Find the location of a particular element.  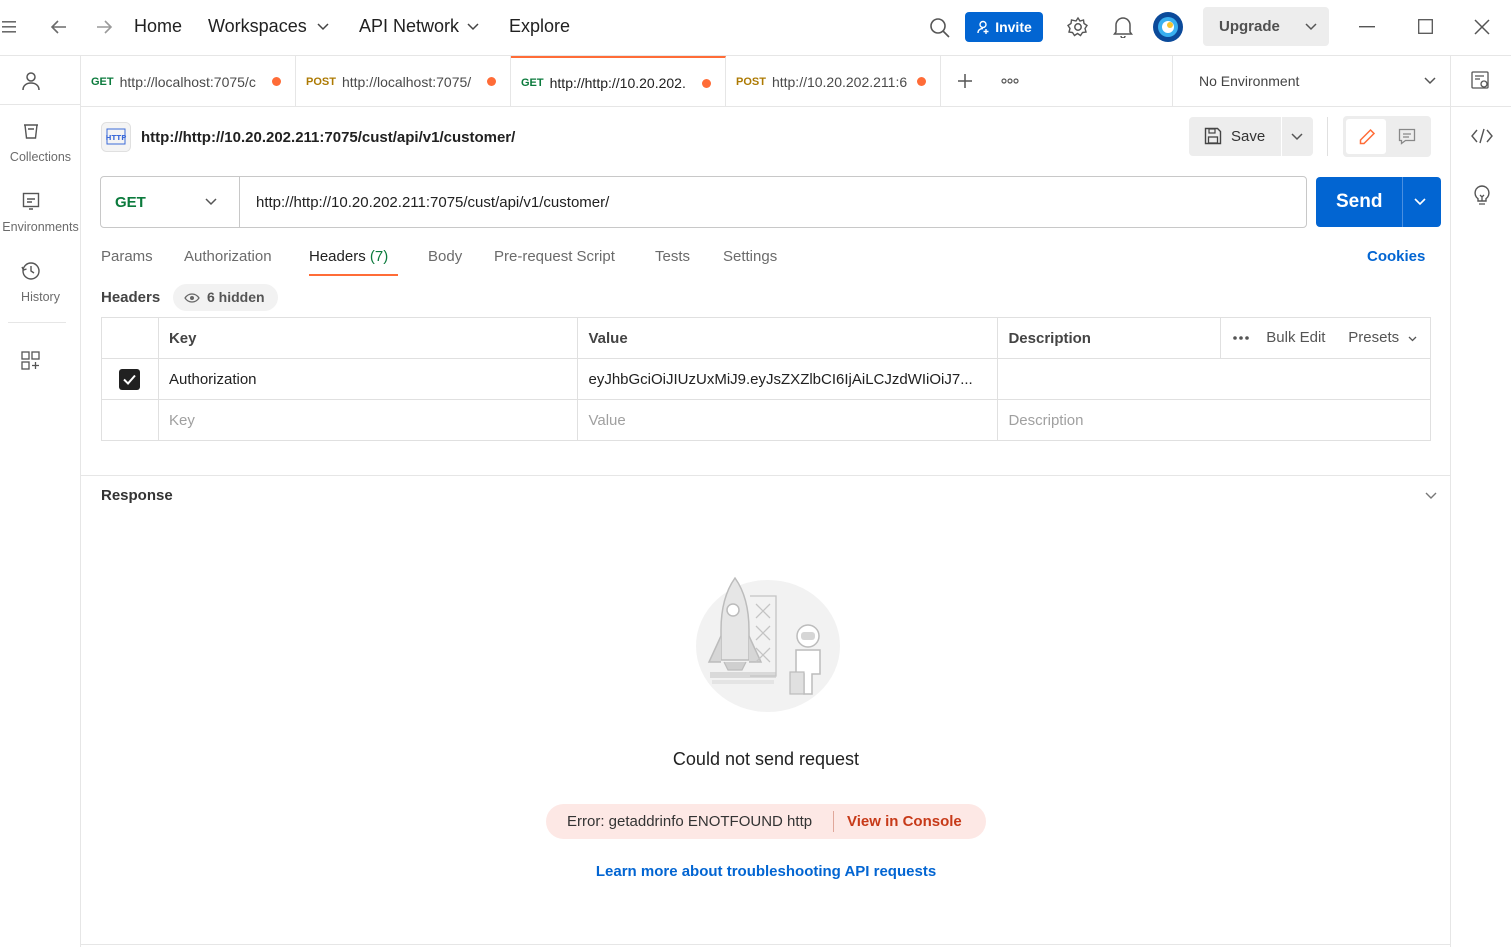

history-icon is located at coordinates (31, 271).